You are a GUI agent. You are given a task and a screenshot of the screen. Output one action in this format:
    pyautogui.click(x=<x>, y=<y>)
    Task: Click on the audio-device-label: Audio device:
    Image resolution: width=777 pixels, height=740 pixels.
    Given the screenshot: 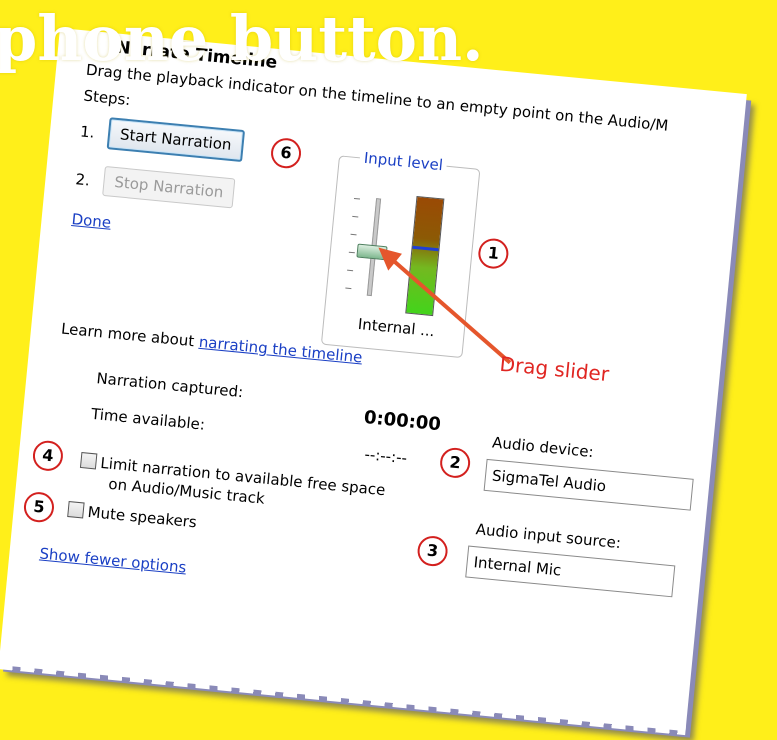 What is the action you would take?
    pyautogui.click(x=543, y=447)
    